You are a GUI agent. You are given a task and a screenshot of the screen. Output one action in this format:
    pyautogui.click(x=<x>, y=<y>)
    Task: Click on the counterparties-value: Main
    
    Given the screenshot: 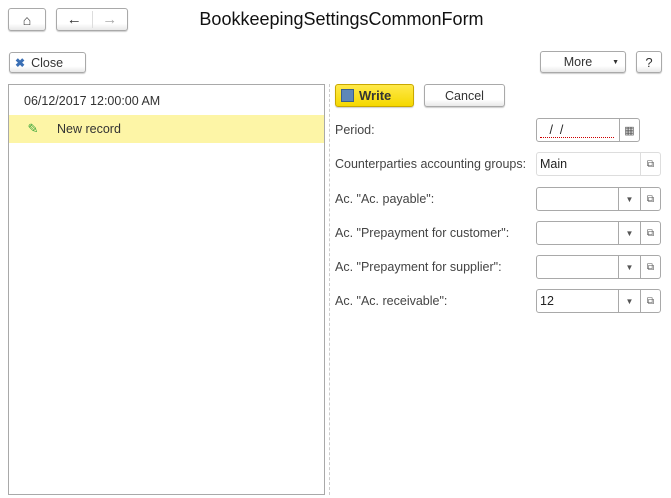 What is the action you would take?
    pyautogui.click(x=554, y=164)
    